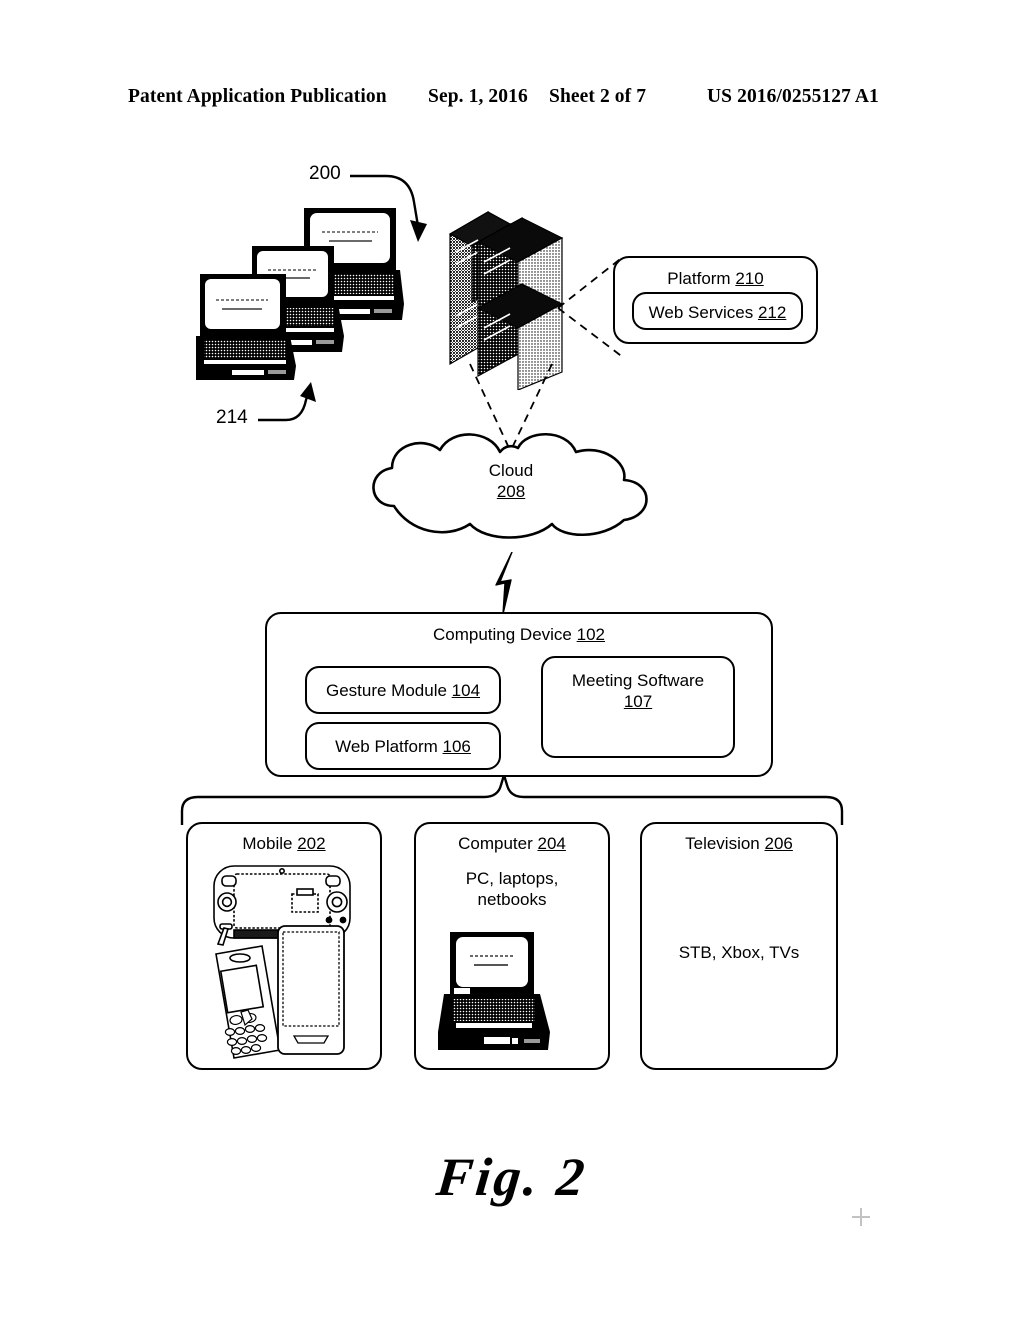  Describe the element at coordinates (861, 1217) in the screenshot. I see `registration-crosshair-icon` at that location.